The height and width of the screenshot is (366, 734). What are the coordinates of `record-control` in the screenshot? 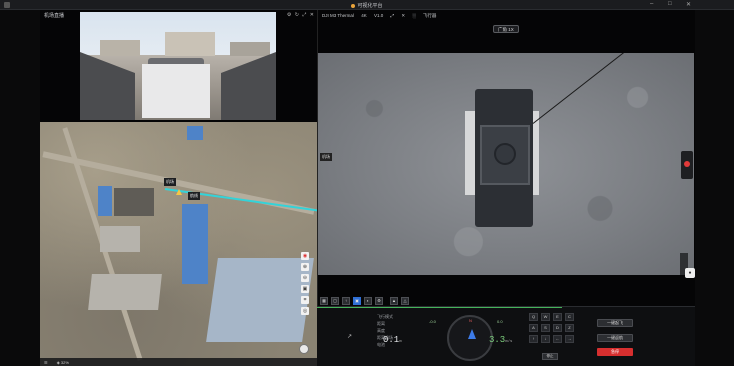 It's located at (687, 165).